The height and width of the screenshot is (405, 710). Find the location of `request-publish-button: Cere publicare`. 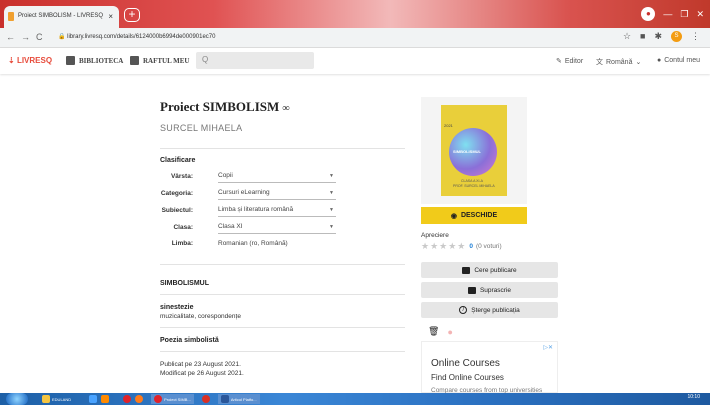

request-publish-button: Cere publicare is located at coordinates (489, 270).